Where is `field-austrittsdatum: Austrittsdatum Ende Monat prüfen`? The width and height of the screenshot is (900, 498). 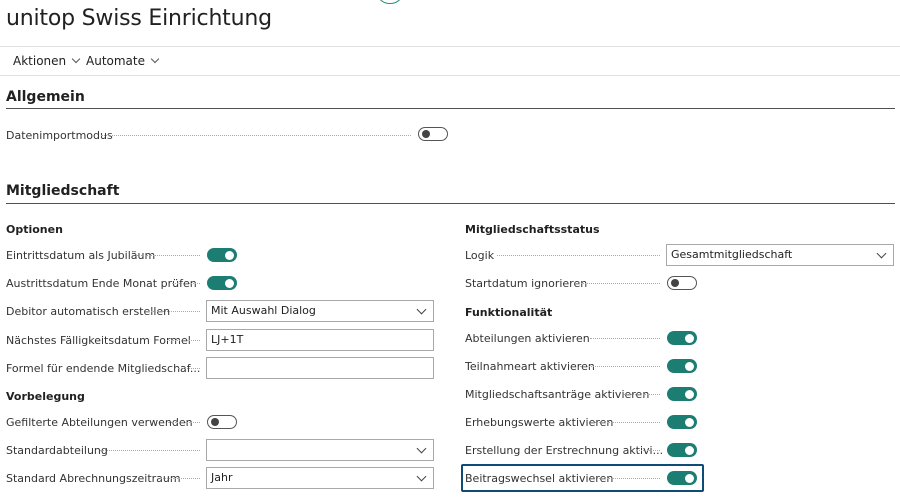 field-austrittsdatum: Austrittsdatum Ende Monat prüfen is located at coordinates (101, 283).